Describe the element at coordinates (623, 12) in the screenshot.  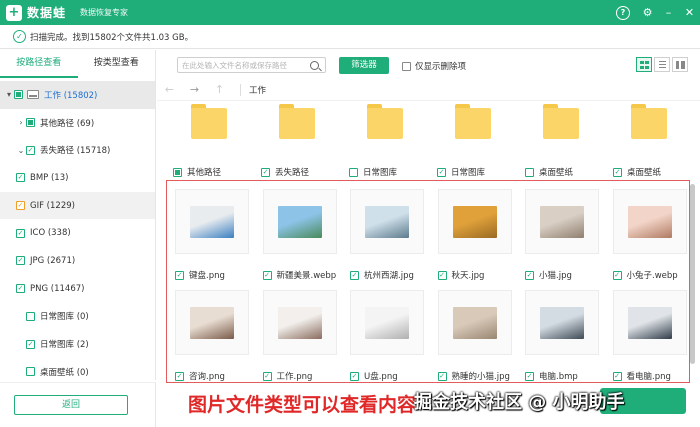
I see `help-icon: ?` at that location.